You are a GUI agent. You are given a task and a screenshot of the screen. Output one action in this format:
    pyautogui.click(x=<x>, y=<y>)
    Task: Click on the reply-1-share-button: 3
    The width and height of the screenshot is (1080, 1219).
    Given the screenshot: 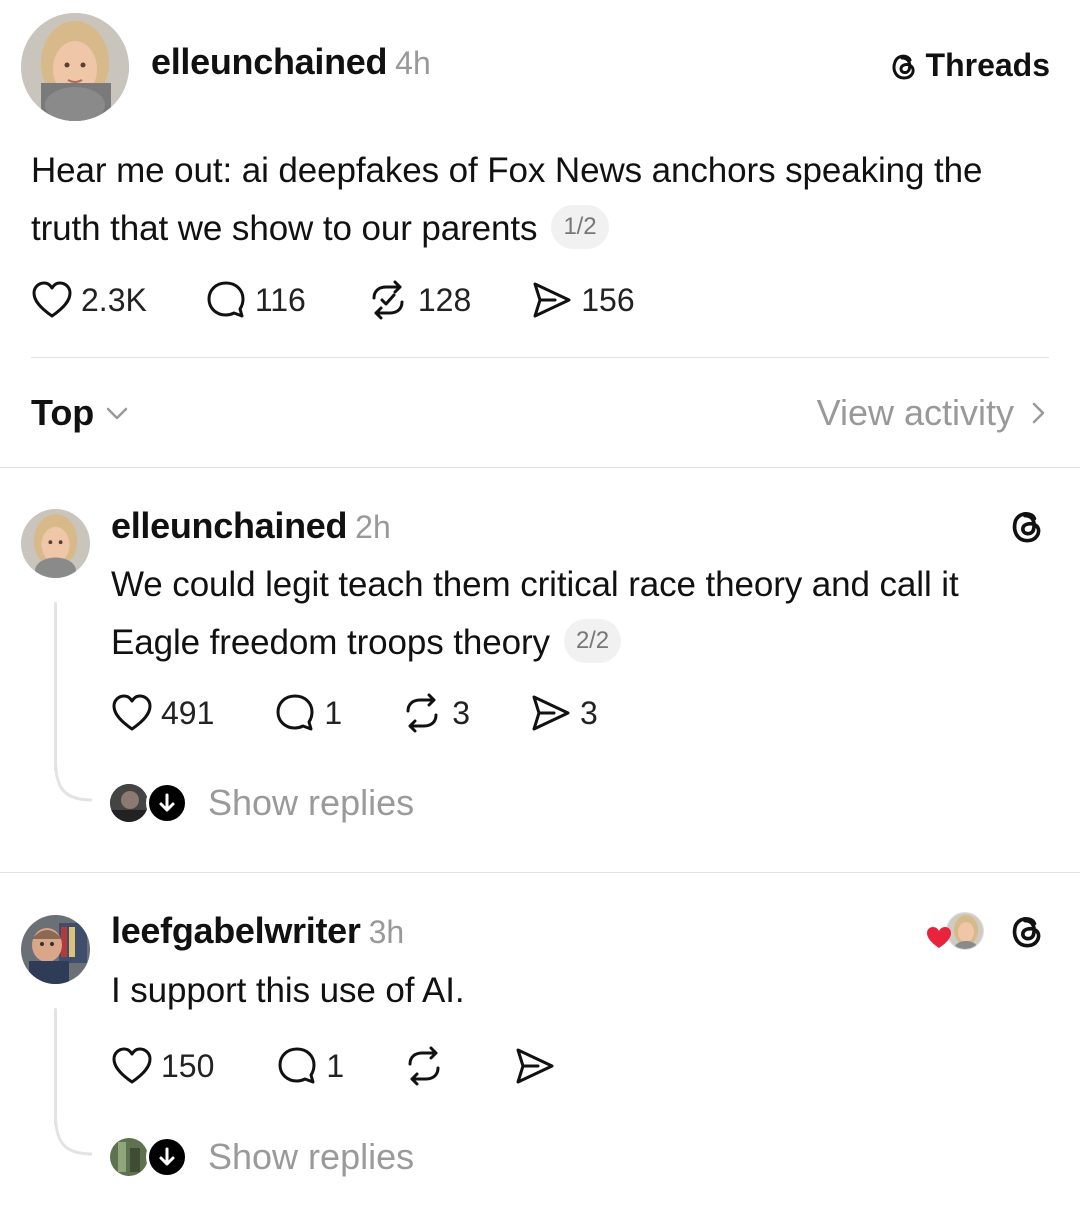 What is the action you would take?
    pyautogui.click(x=564, y=713)
    